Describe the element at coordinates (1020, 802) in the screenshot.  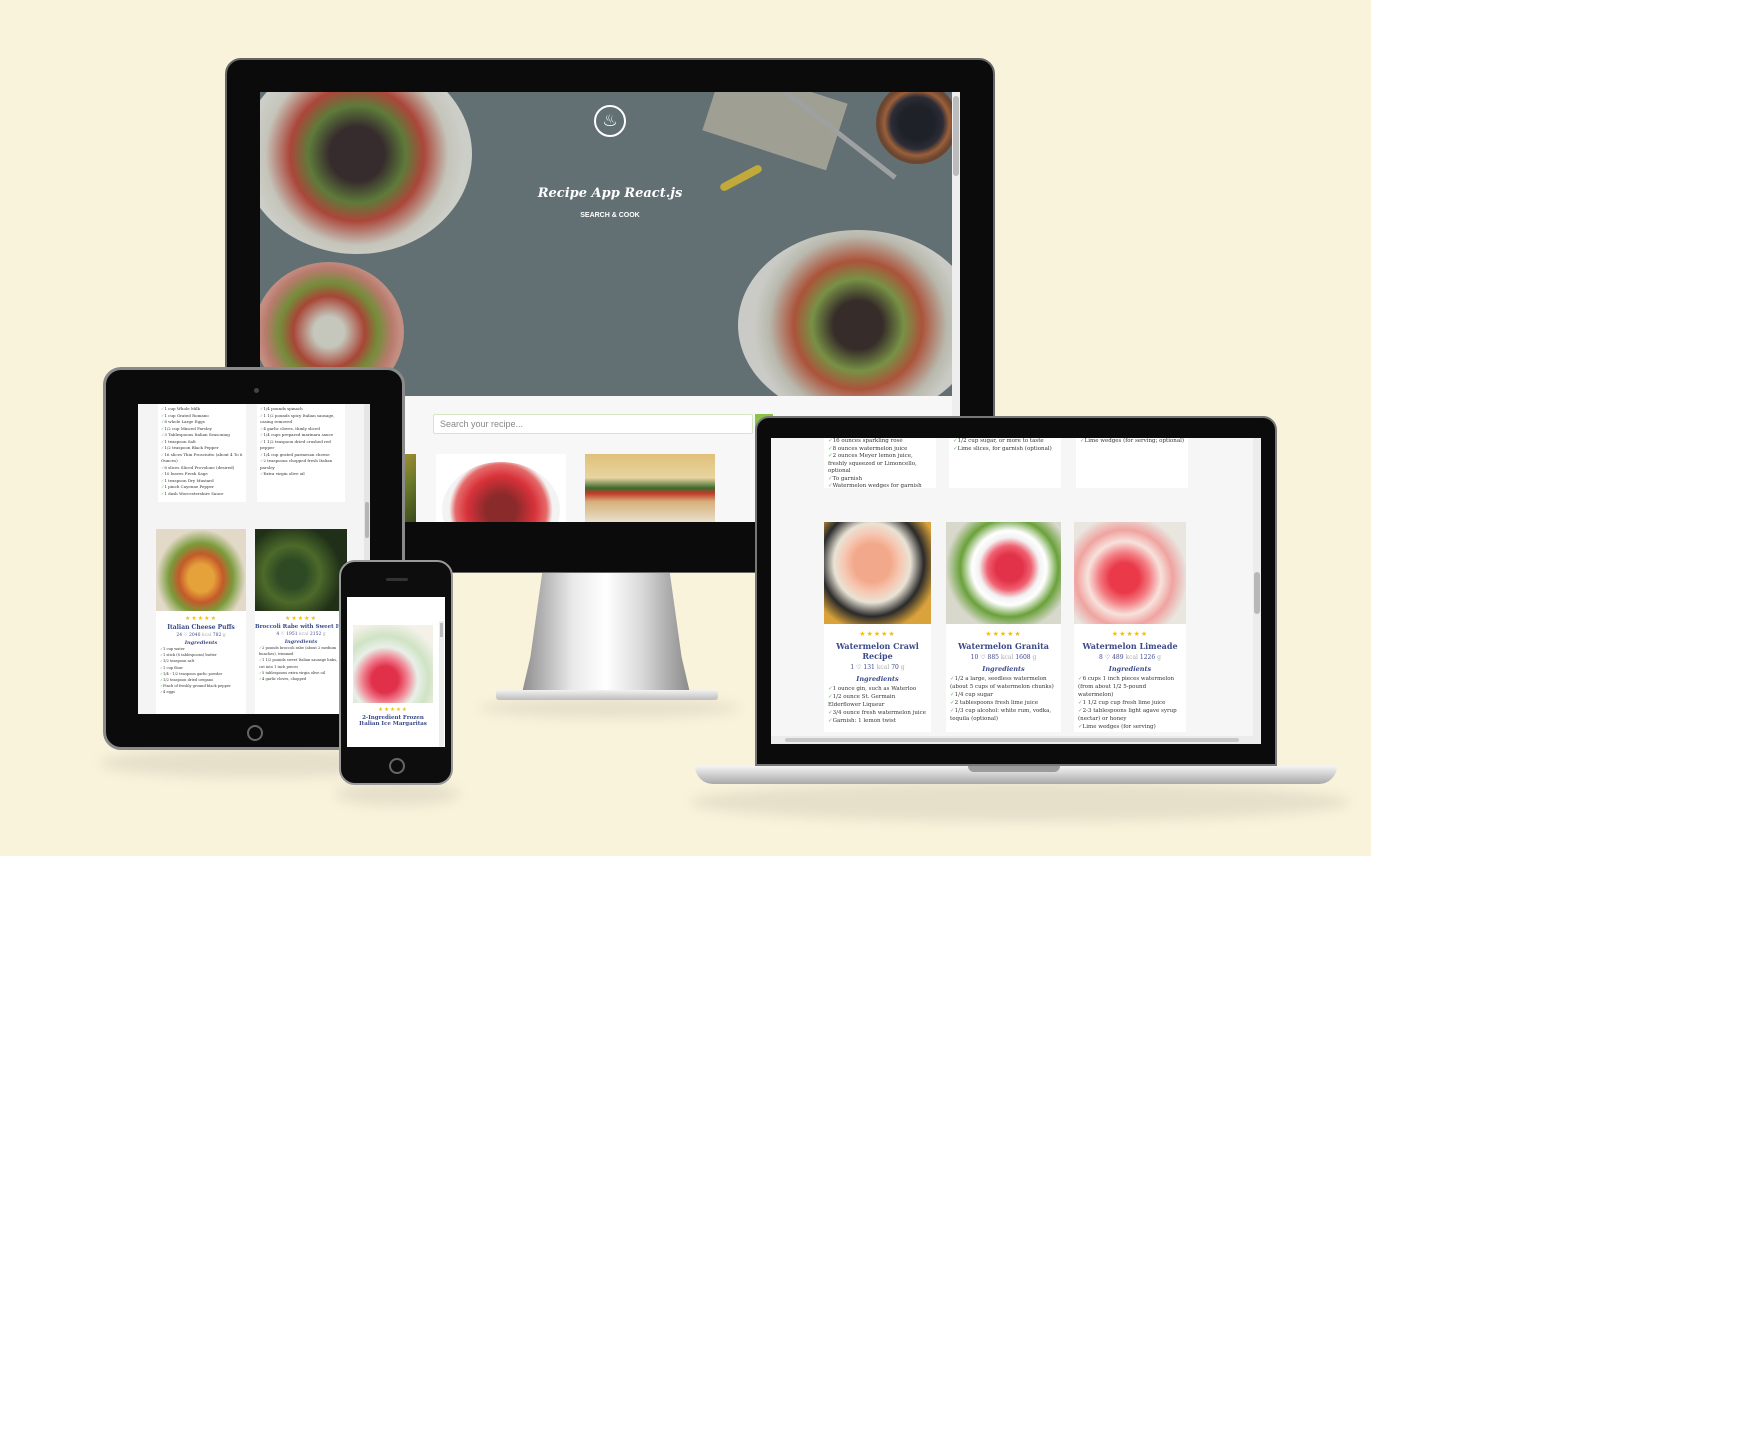
I see `laptop-shadow` at that location.